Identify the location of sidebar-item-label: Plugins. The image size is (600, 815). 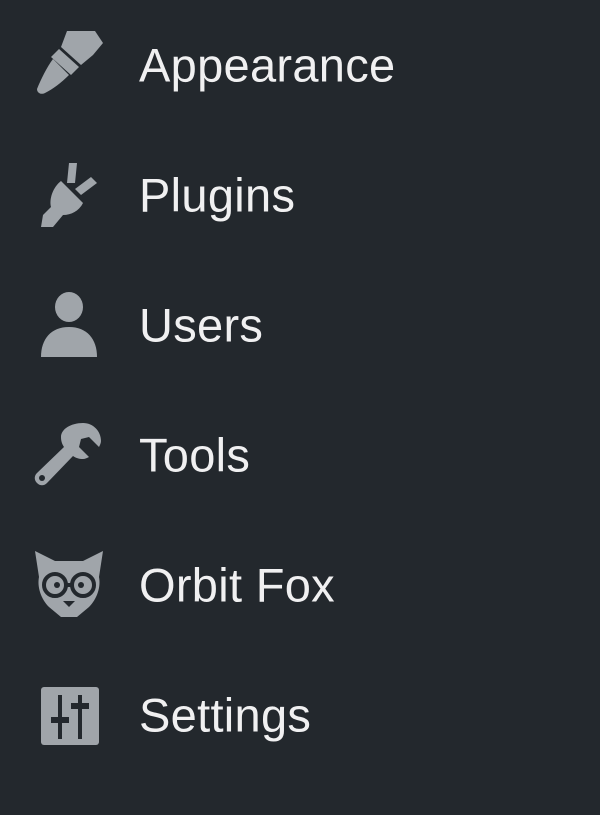
(217, 195).